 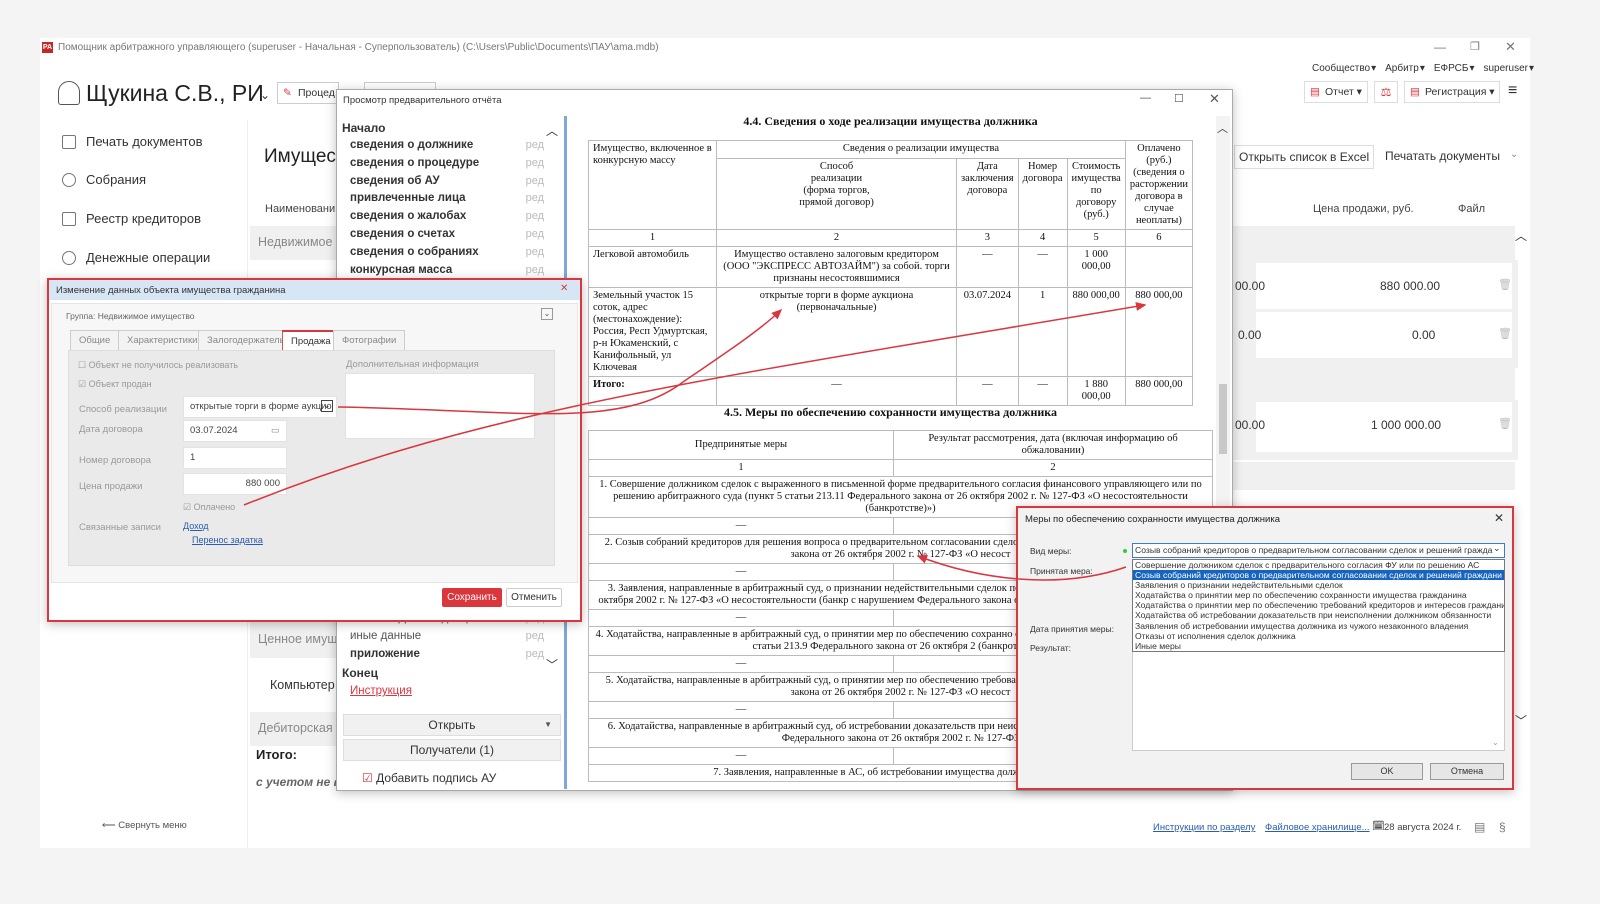 I want to click on procedure-button: ✎ Процед, so click(x=308, y=93).